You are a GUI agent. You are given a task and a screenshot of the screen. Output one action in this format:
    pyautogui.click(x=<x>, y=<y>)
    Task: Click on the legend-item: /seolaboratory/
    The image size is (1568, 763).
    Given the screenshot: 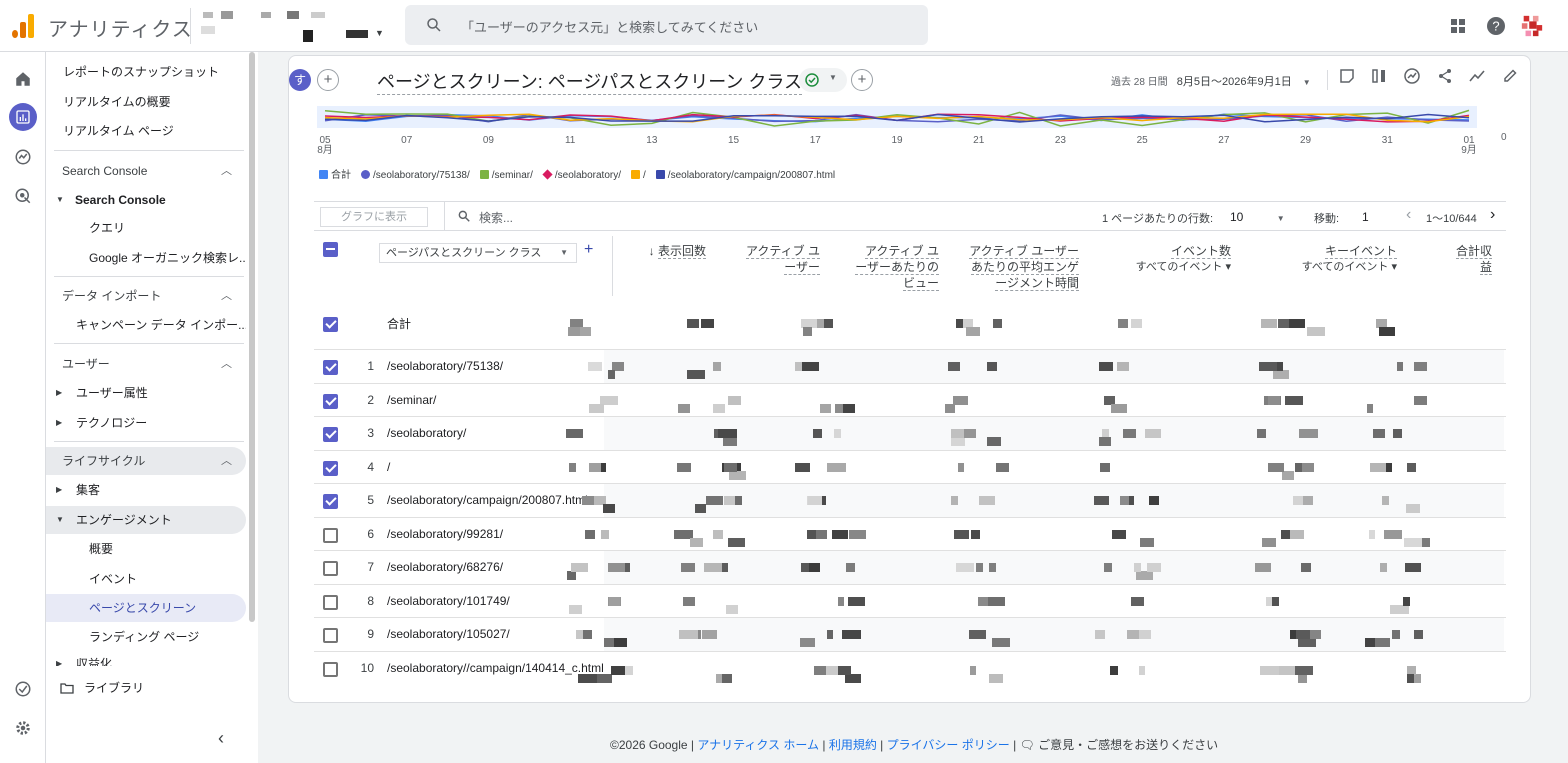 What is the action you would take?
    pyautogui.click(x=581, y=175)
    